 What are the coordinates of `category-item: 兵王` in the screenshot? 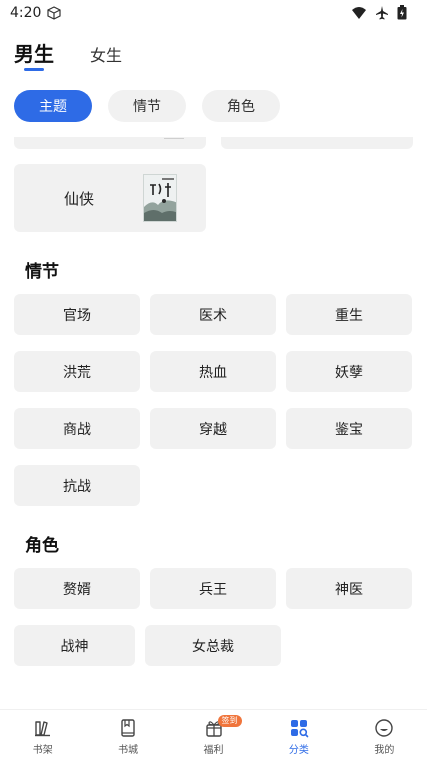 It's located at (213, 588).